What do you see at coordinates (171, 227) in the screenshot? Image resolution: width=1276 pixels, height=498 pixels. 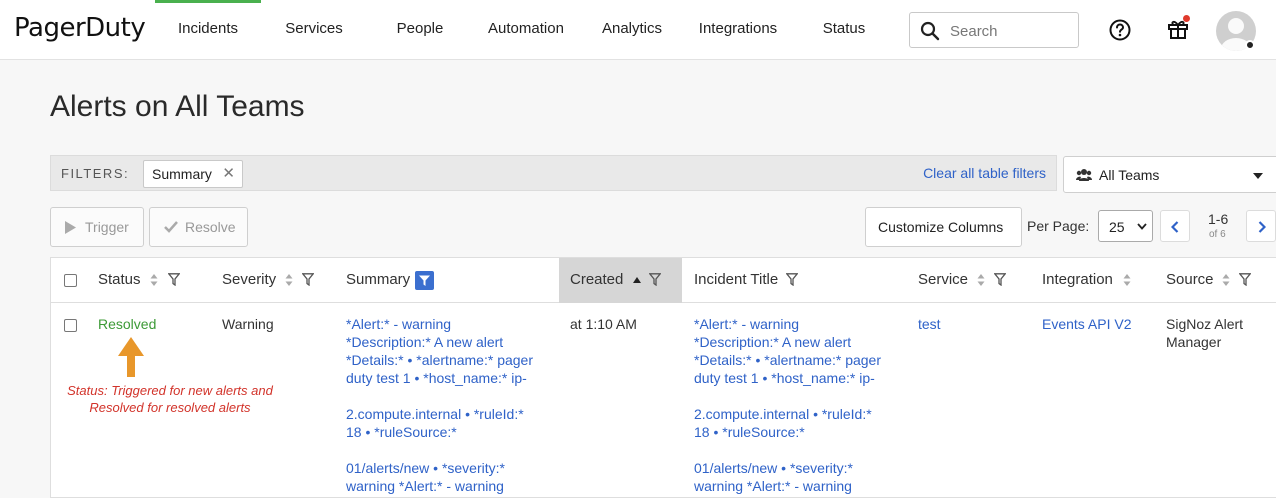 I see `check-icon` at bounding box center [171, 227].